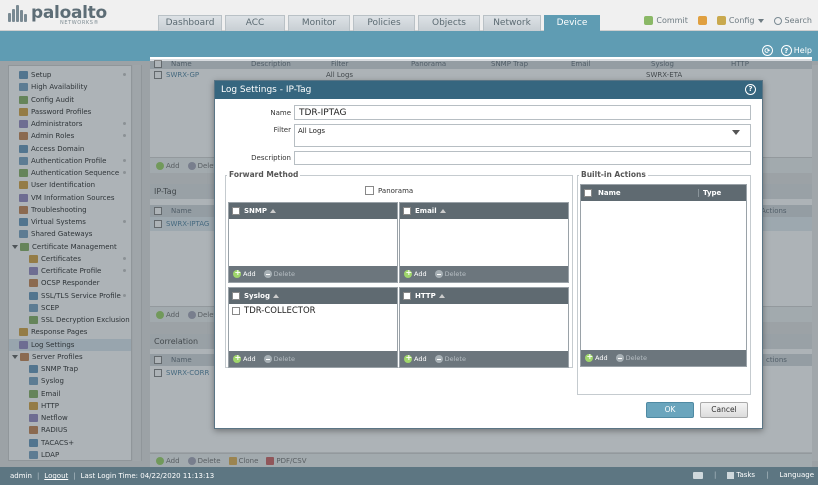 The image size is (818, 485). What do you see at coordinates (56, 476) in the screenshot?
I see `logout-link: Logout` at bounding box center [56, 476].